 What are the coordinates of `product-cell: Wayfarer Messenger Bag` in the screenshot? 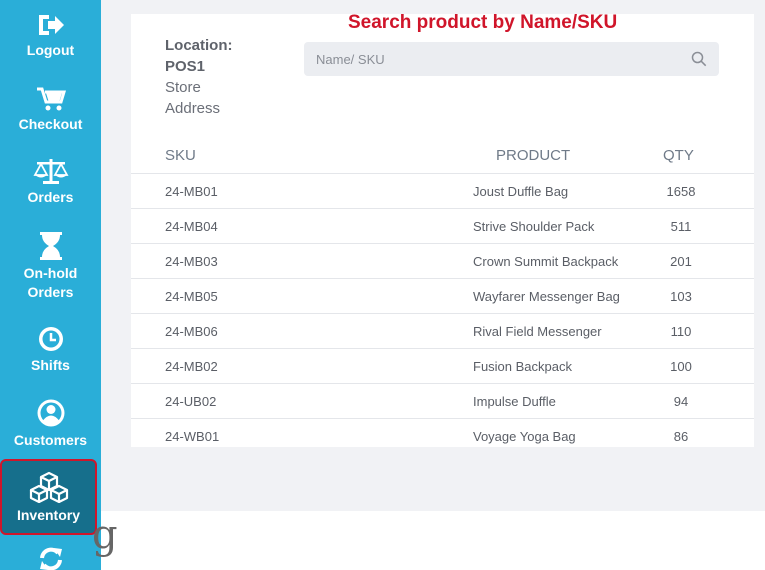 It's located at (546, 296).